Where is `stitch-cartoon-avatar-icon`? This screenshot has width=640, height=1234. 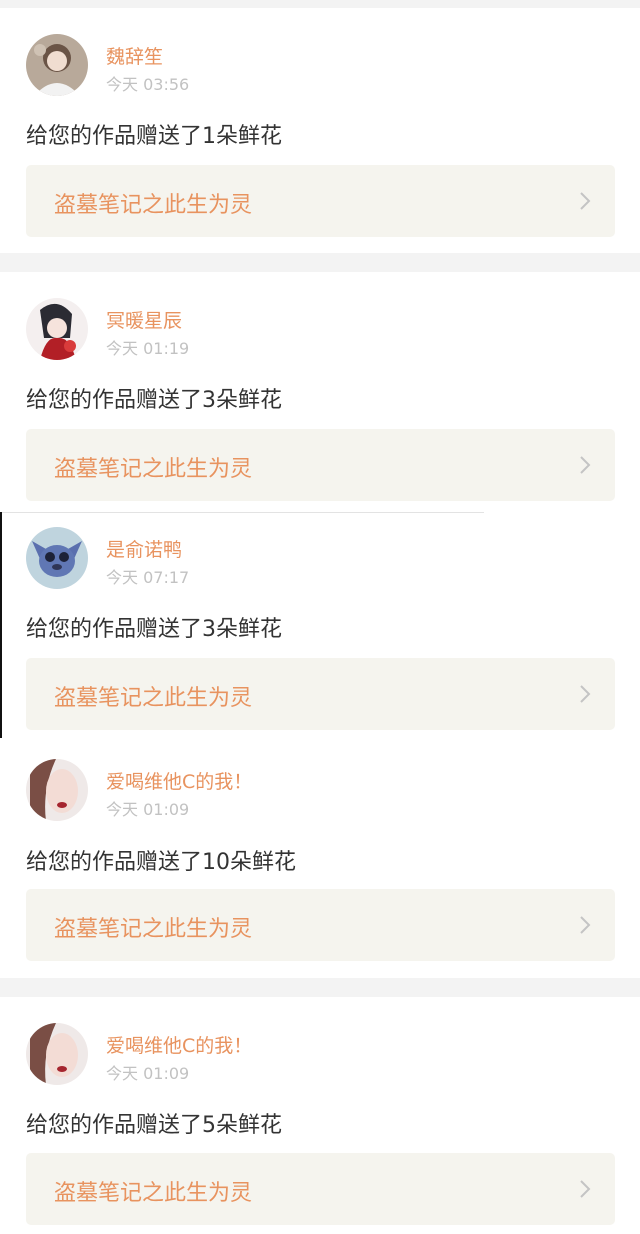 stitch-cartoon-avatar-icon is located at coordinates (57, 558).